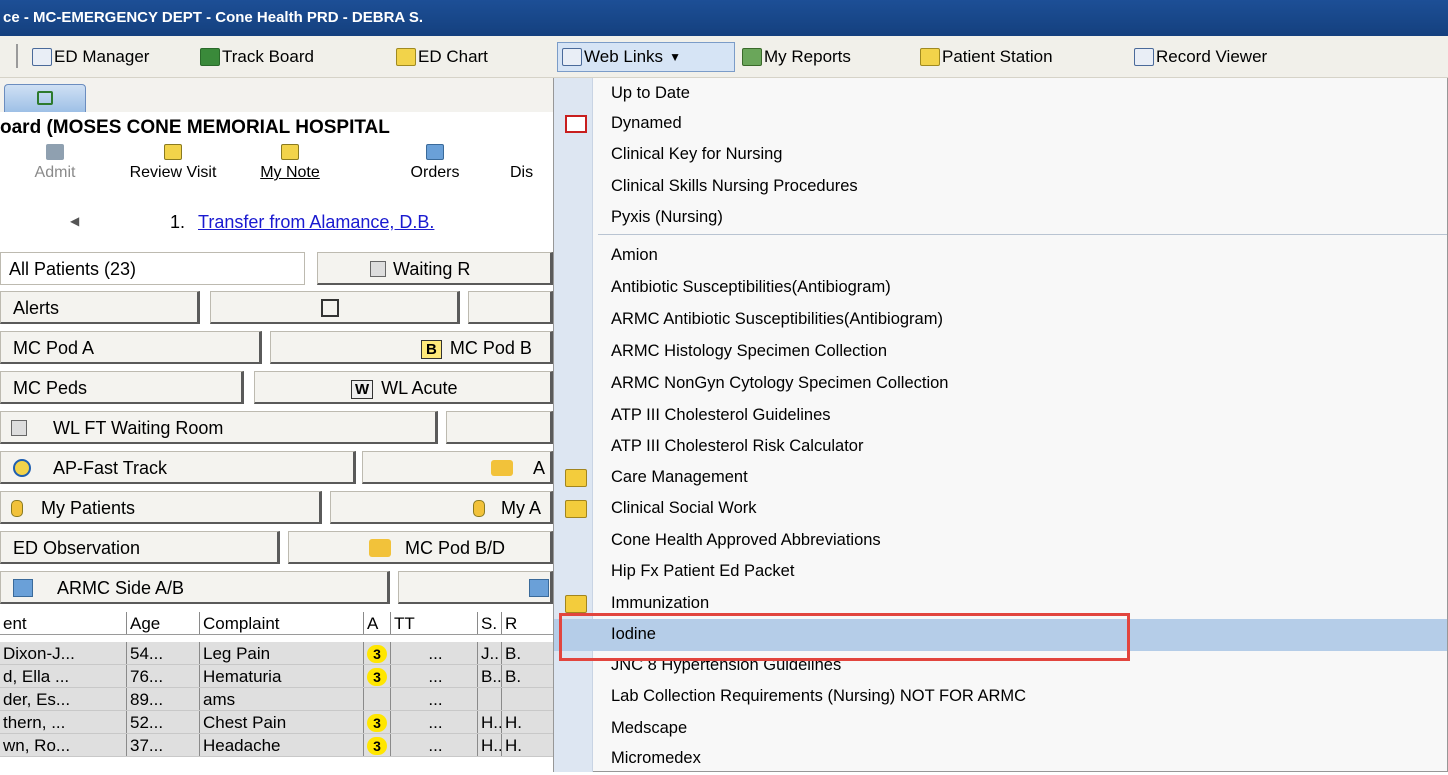 This screenshot has width=1448, height=775. I want to click on menu-item: ATP III Cholesterol Risk Calculator, so click(1000, 447).